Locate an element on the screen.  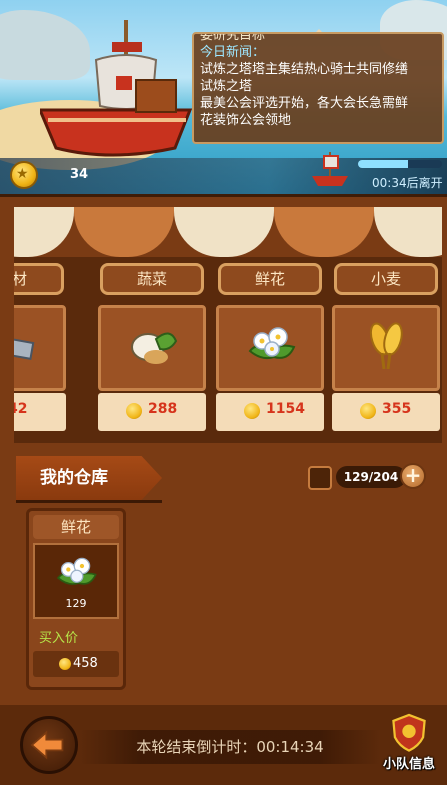
warehouse-capacity: 129/204 is located at coordinates (371, 477).